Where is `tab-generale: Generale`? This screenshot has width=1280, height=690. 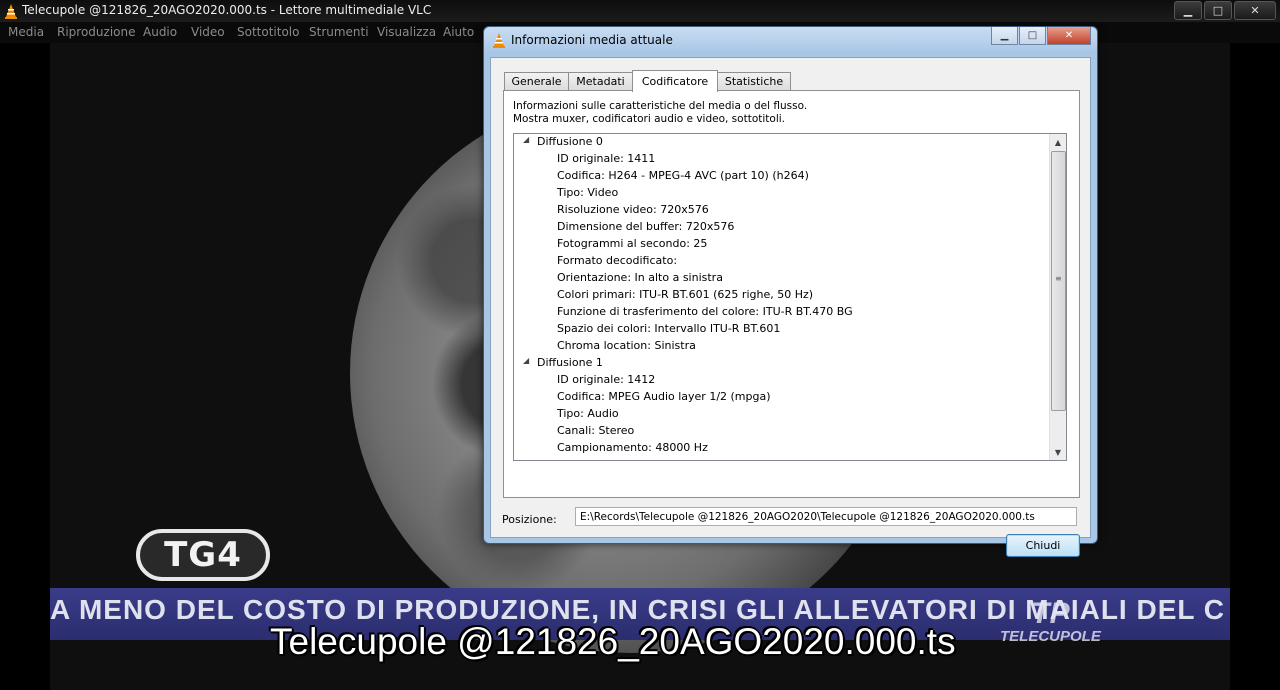 tab-generale: Generale is located at coordinates (536, 81).